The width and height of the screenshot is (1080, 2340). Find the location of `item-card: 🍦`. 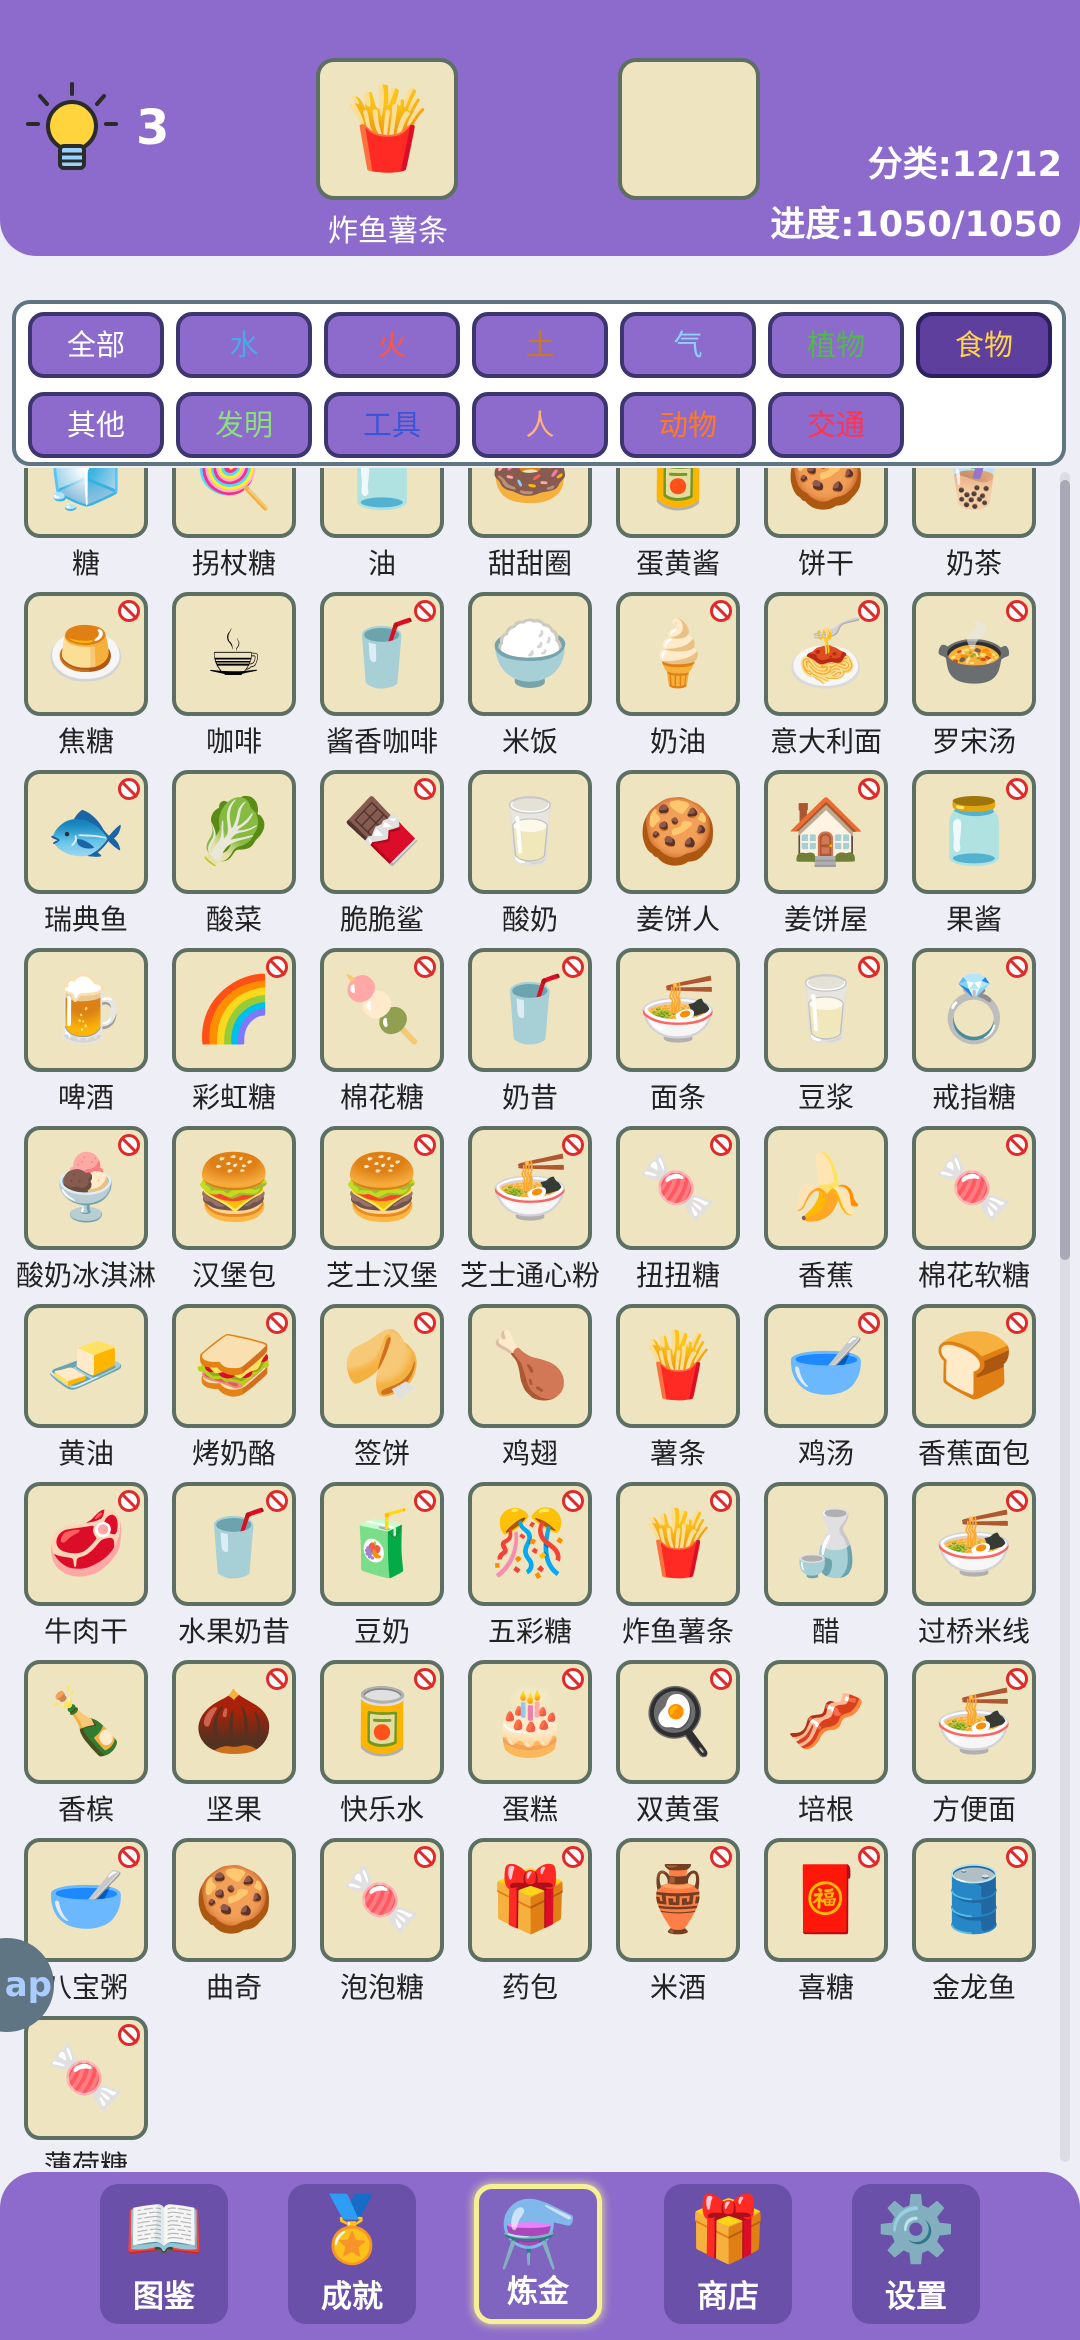

item-card: 🍦 is located at coordinates (678, 654).